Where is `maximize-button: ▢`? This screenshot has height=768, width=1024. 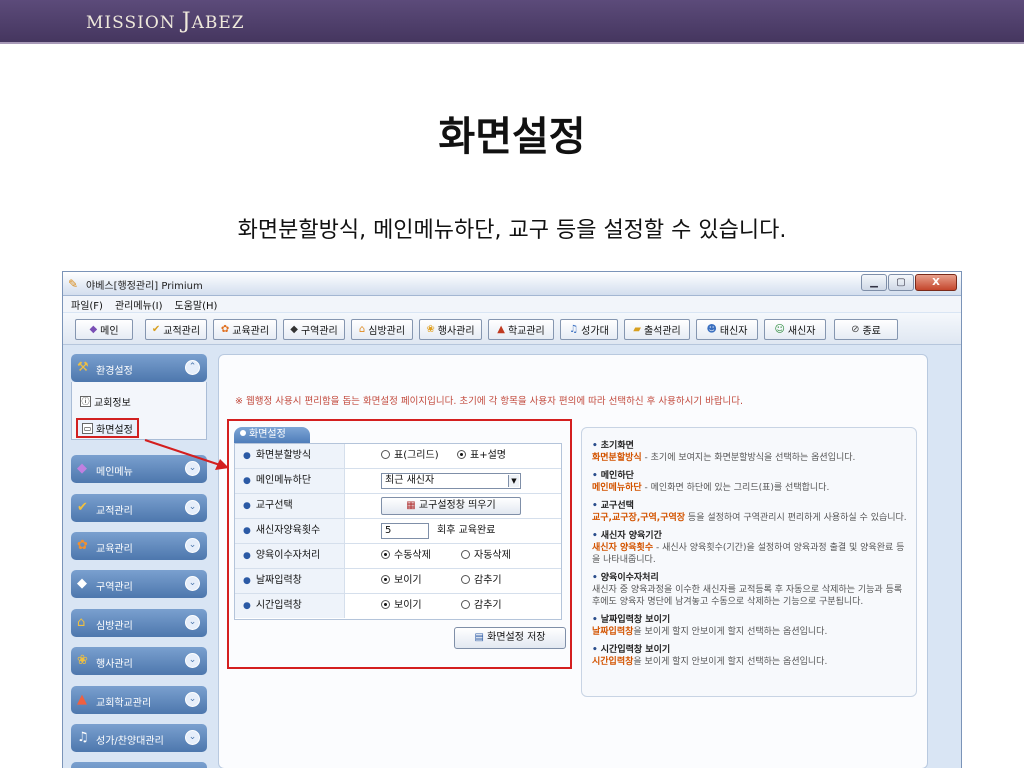
maximize-button: ▢ is located at coordinates (901, 282).